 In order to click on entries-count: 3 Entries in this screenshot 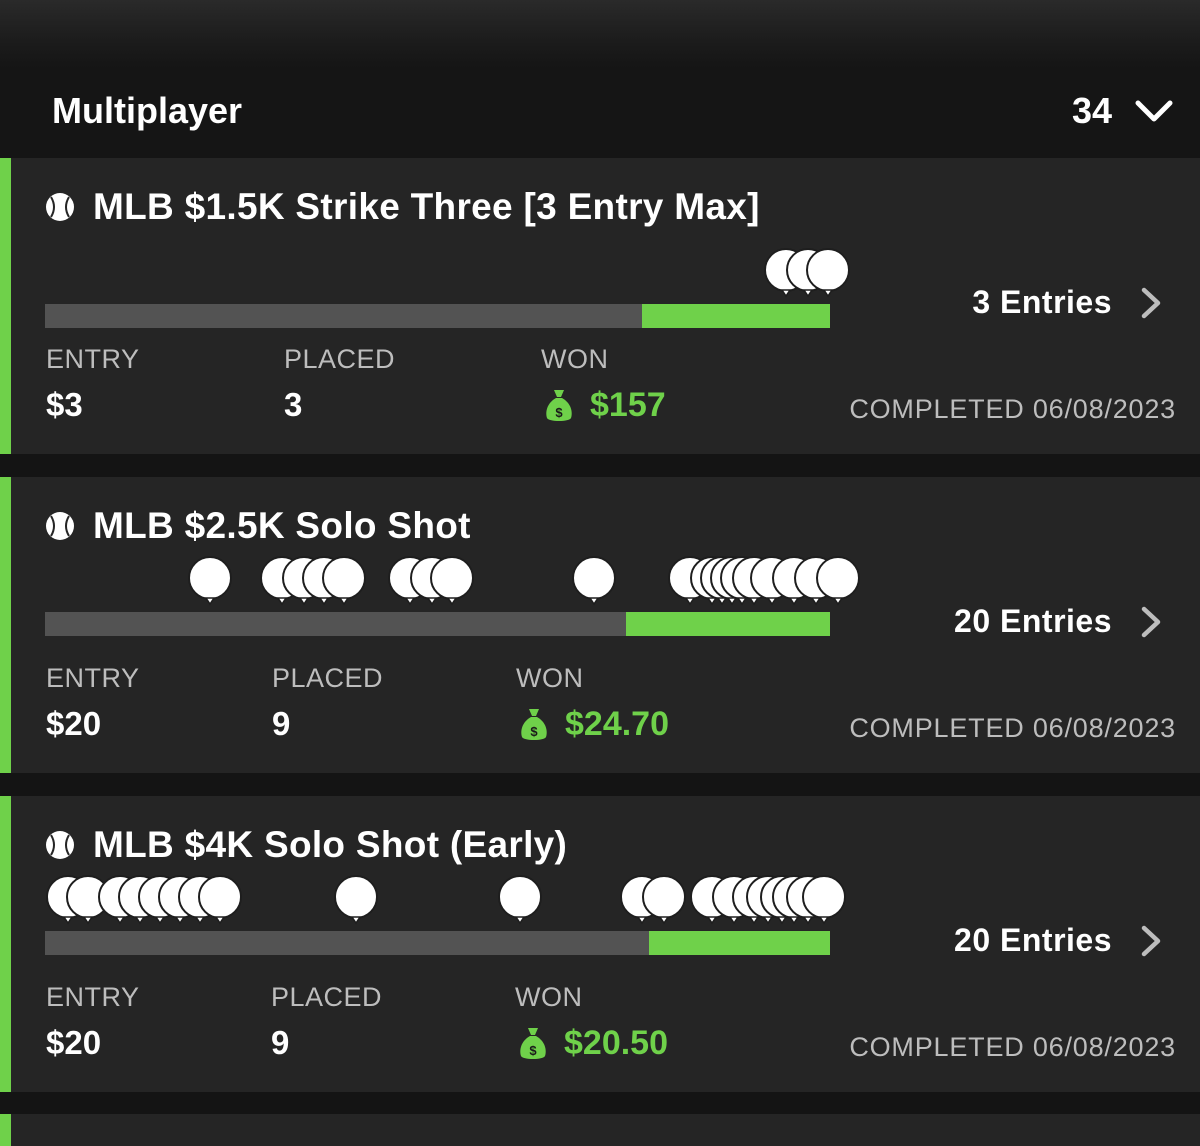, I will do `click(1042, 302)`.